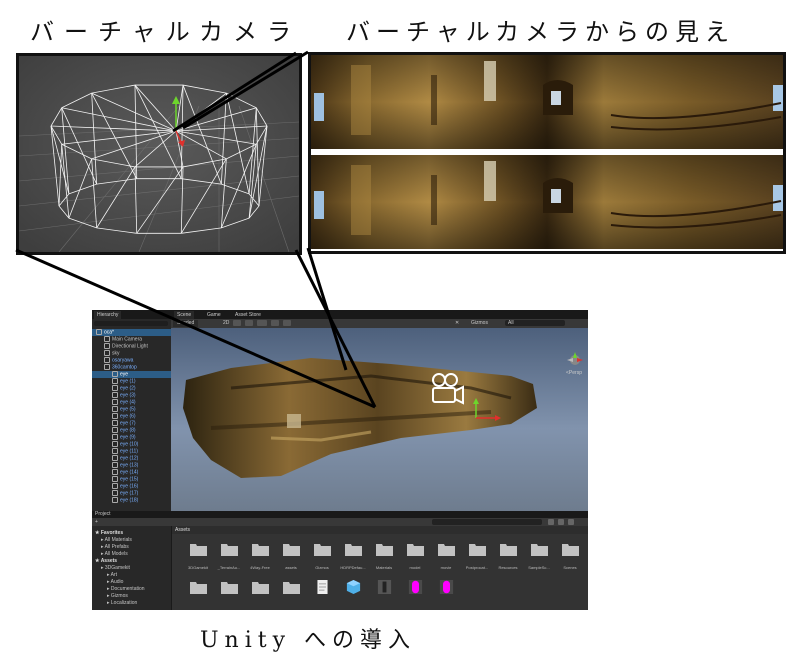 This screenshot has width=800, height=658. What do you see at coordinates (379, 419) in the screenshot?
I see `scene-view: <Persp` at bounding box center [379, 419].